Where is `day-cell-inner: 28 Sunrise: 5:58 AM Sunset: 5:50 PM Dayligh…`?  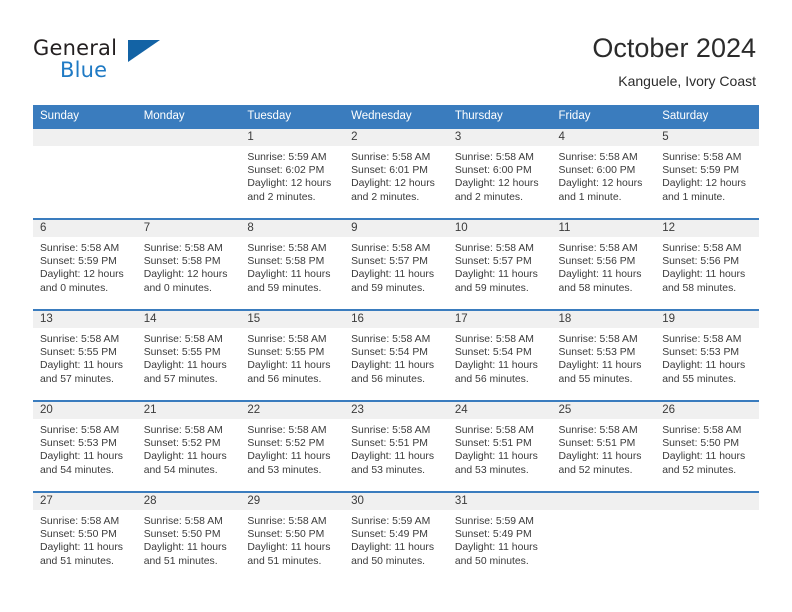
day-cell-inner: 28 Sunrise: 5:58 AM Sunset: 5:50 PM Dayligh… is located at coordinates (188, 536).